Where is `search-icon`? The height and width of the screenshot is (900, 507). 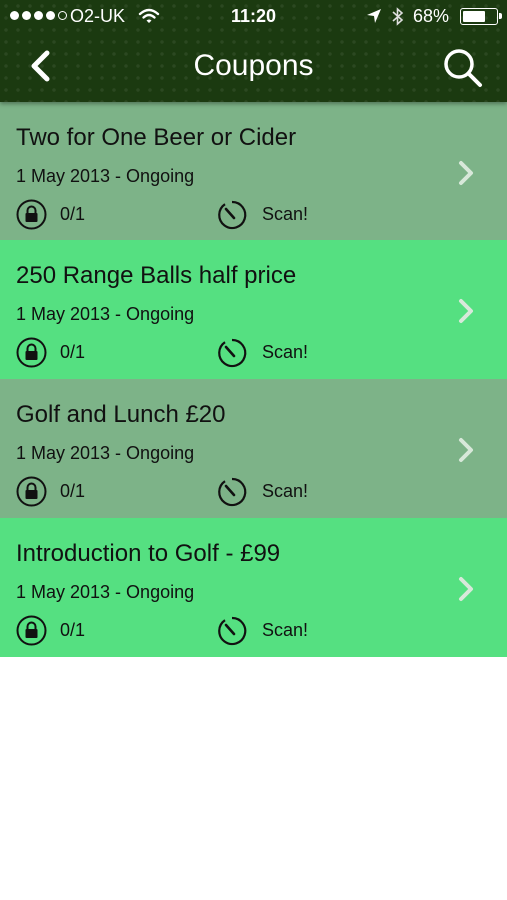 search-icon is located at coordinates (463, 68).